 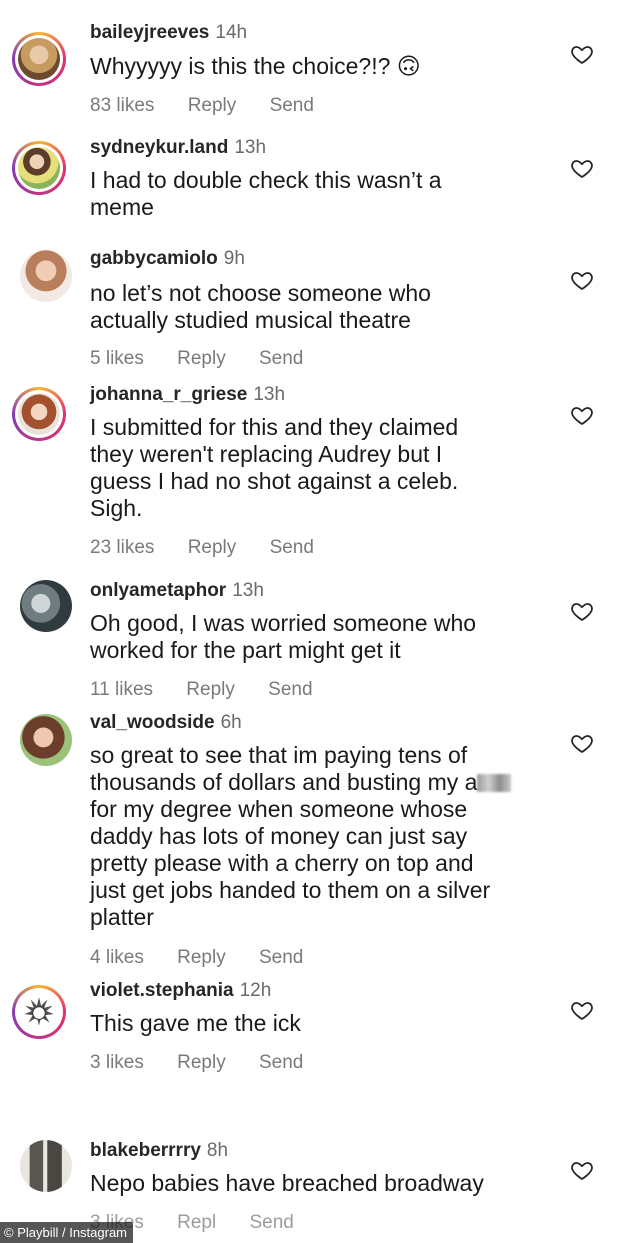 I want to click on comment-actions: 11 likes Reply Send, so click(x=201, y=690).